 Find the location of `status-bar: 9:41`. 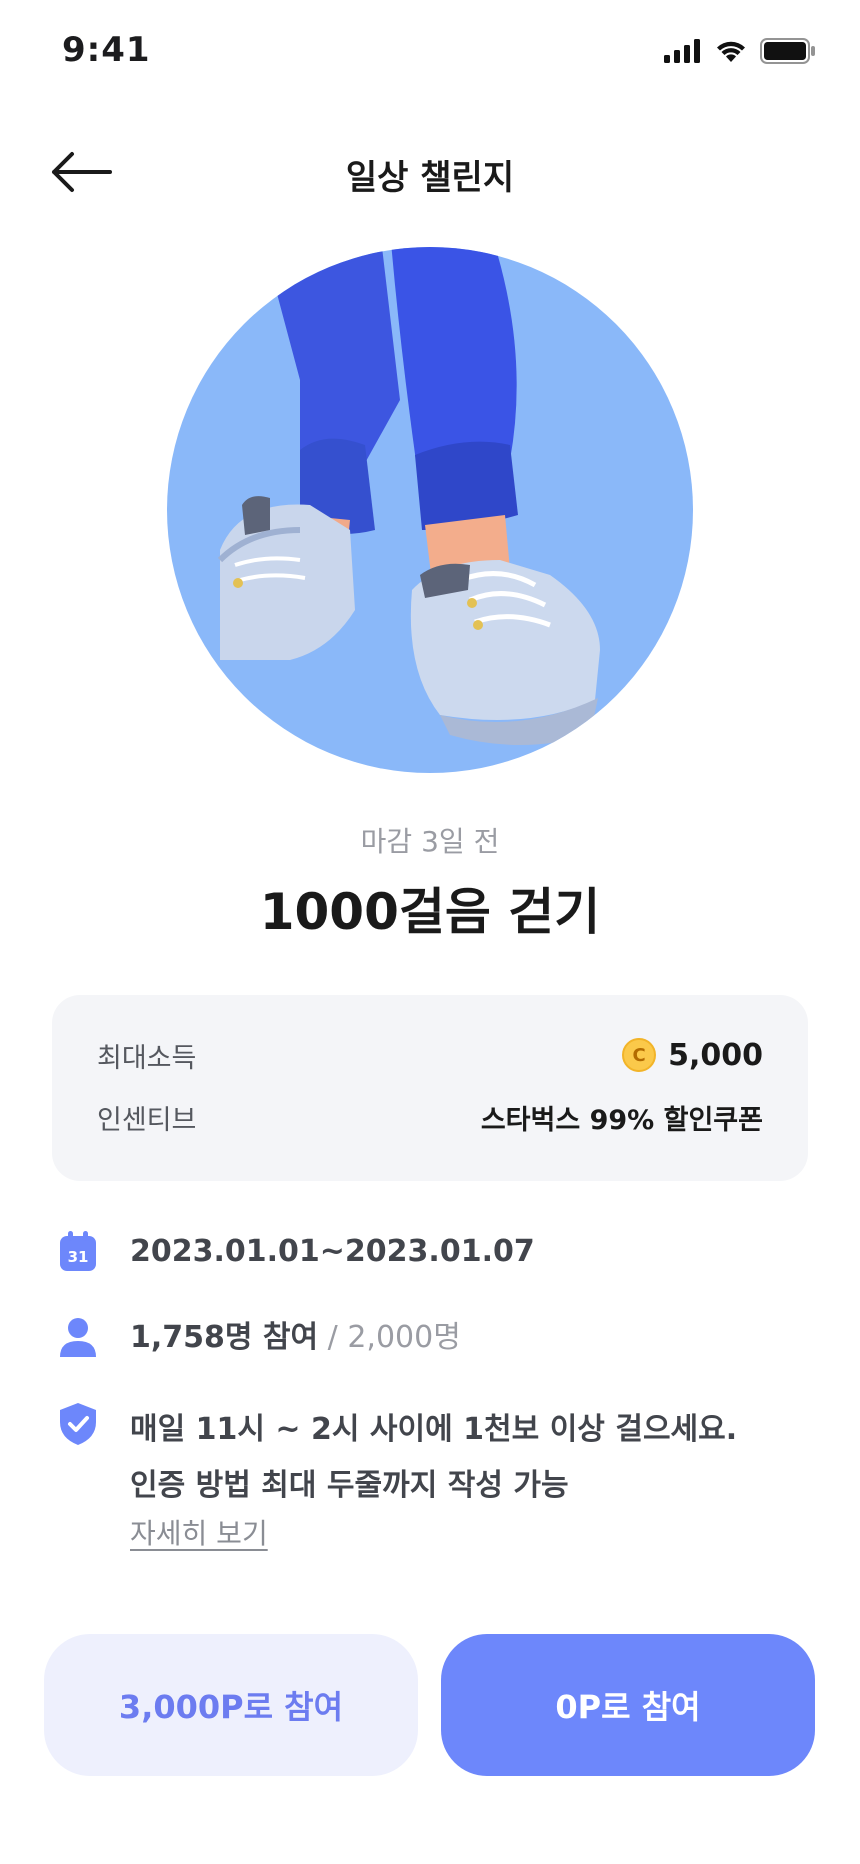

status-bar: 9:41 is located at coordinates (430, 55).